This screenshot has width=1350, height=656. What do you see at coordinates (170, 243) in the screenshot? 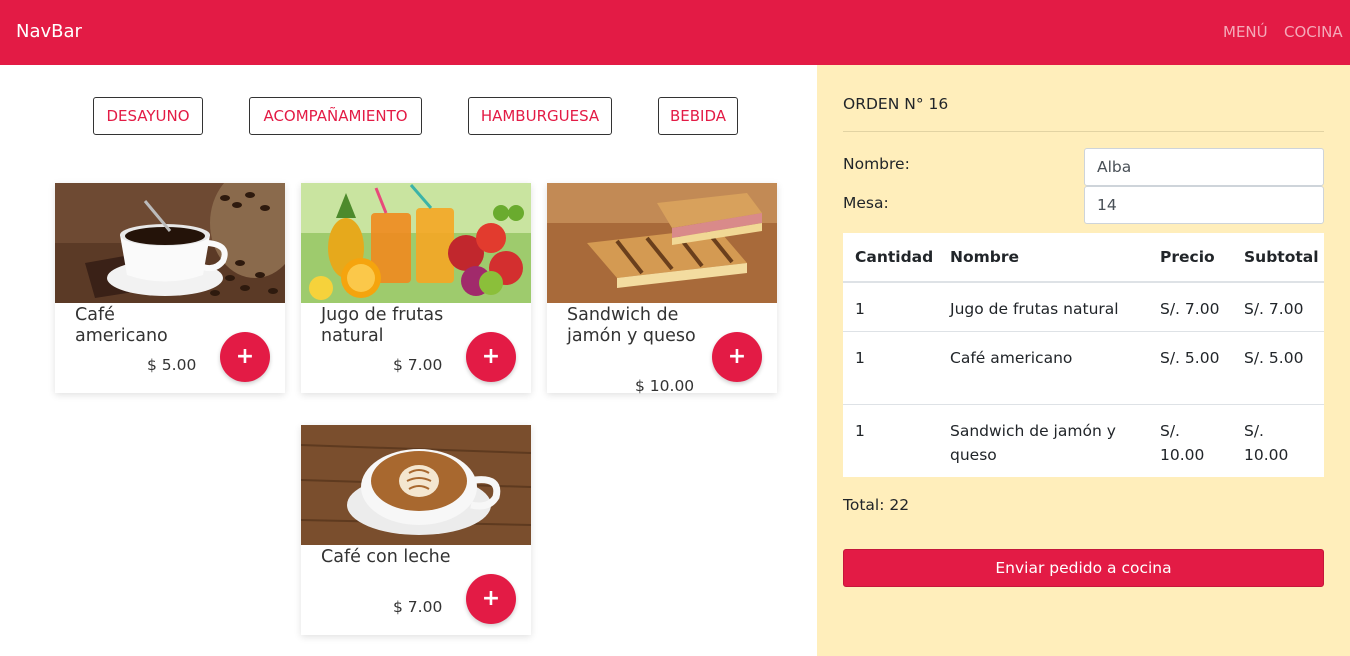
I see `coffee-cup-photo` at bounding box center [170, 243].